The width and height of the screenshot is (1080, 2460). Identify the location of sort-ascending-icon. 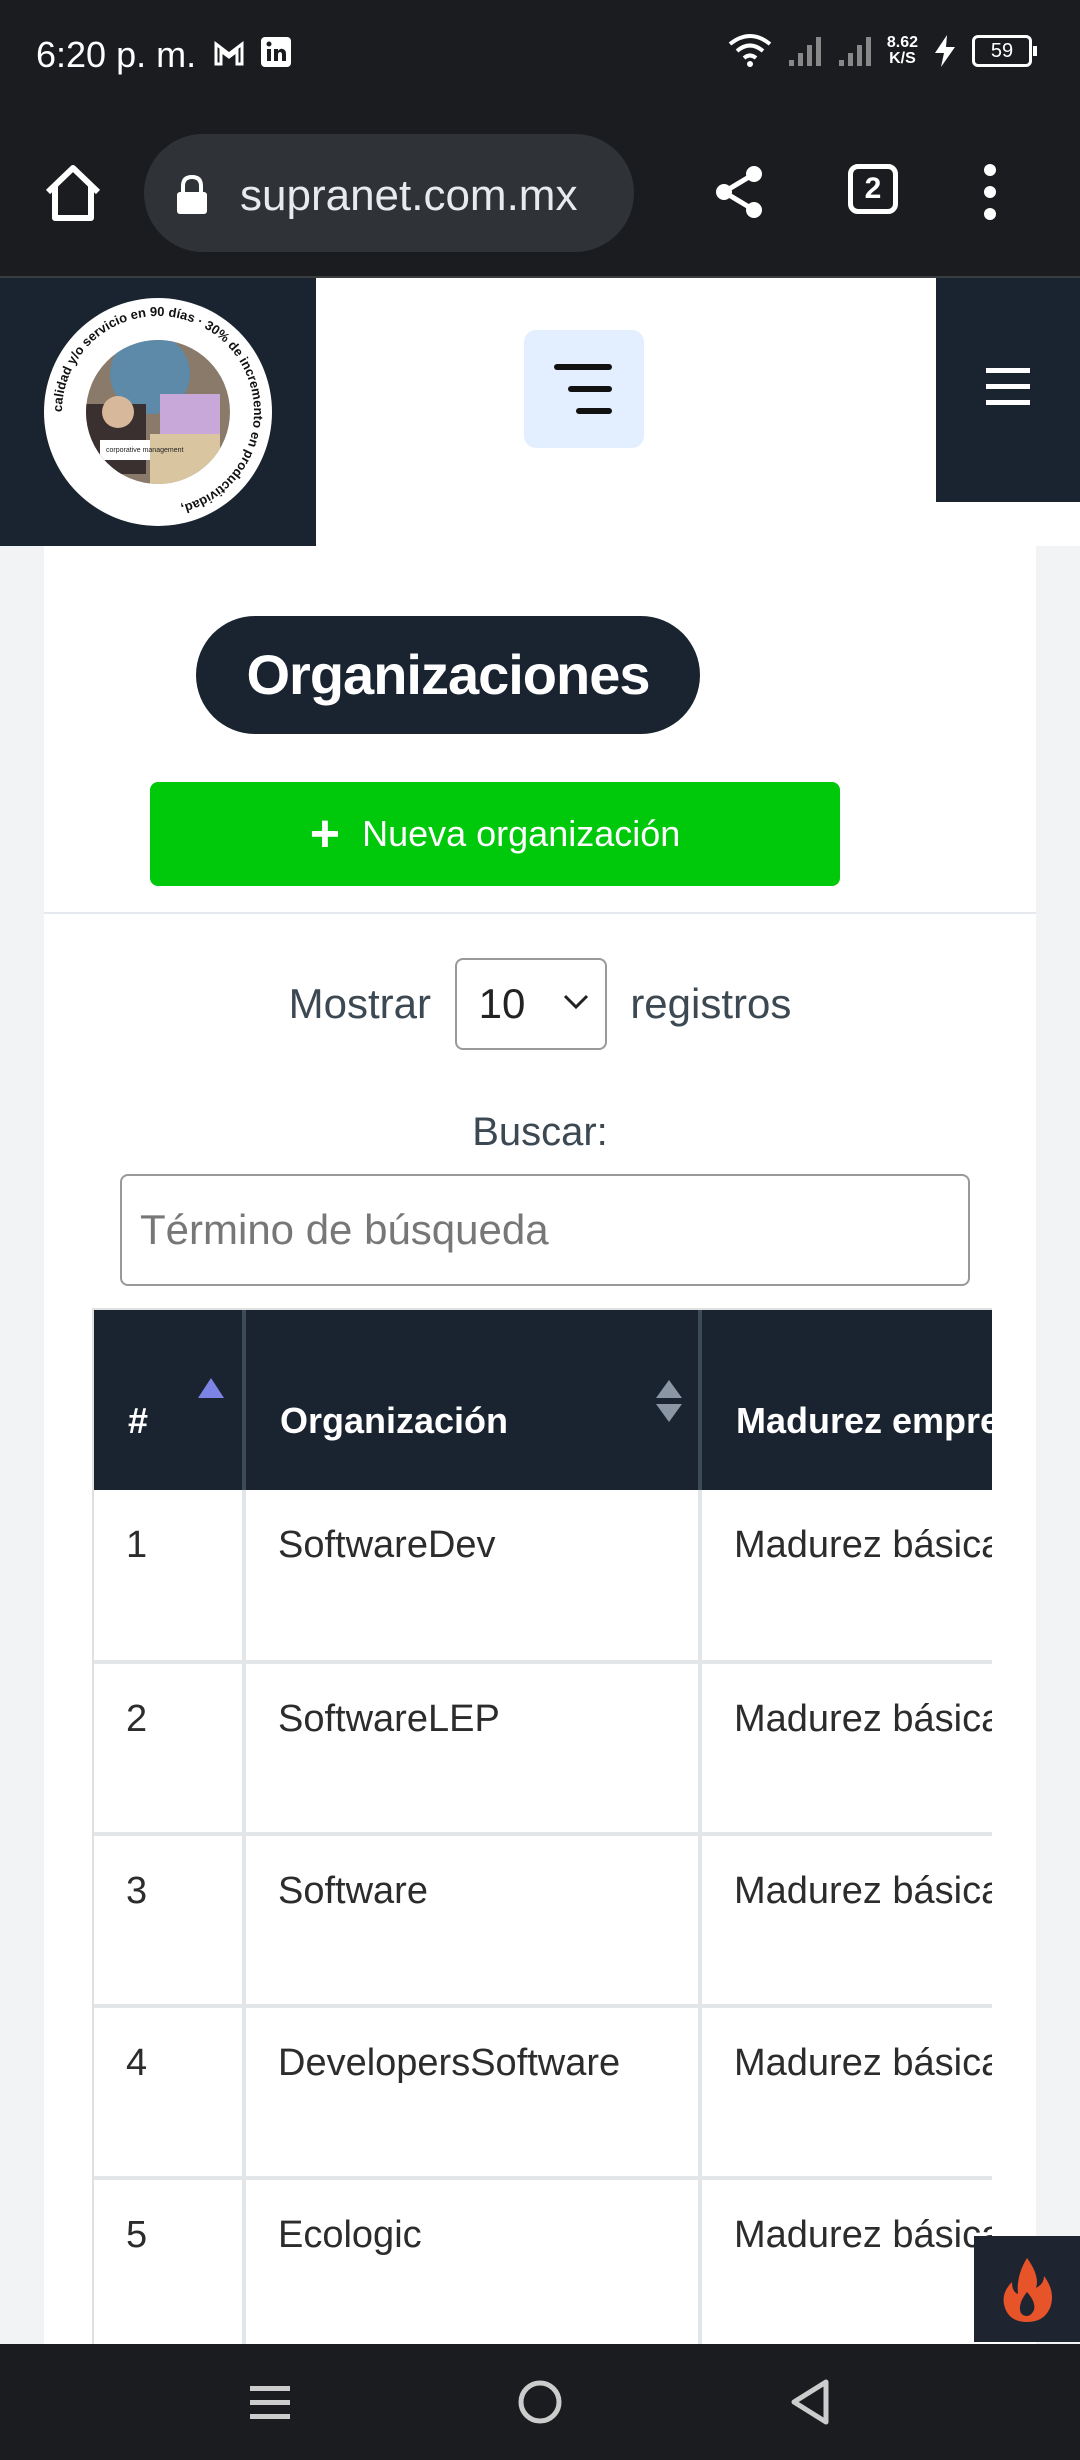
(211, 1388).